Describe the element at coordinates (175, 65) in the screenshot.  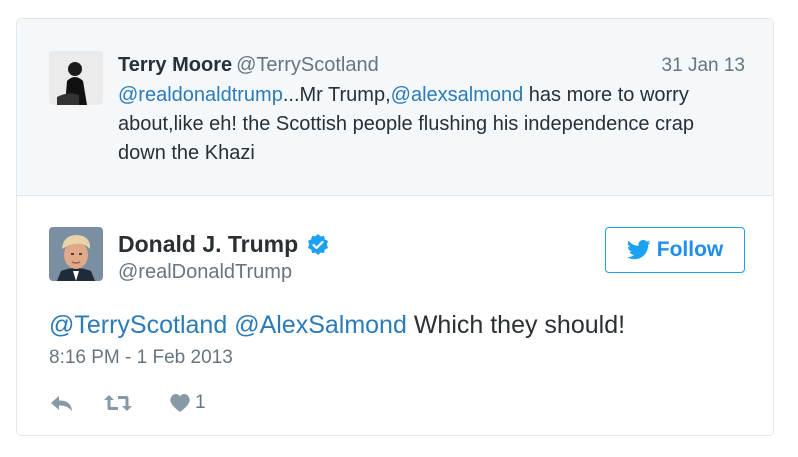
I see `reply-author-name: Terry Moore` at that location.